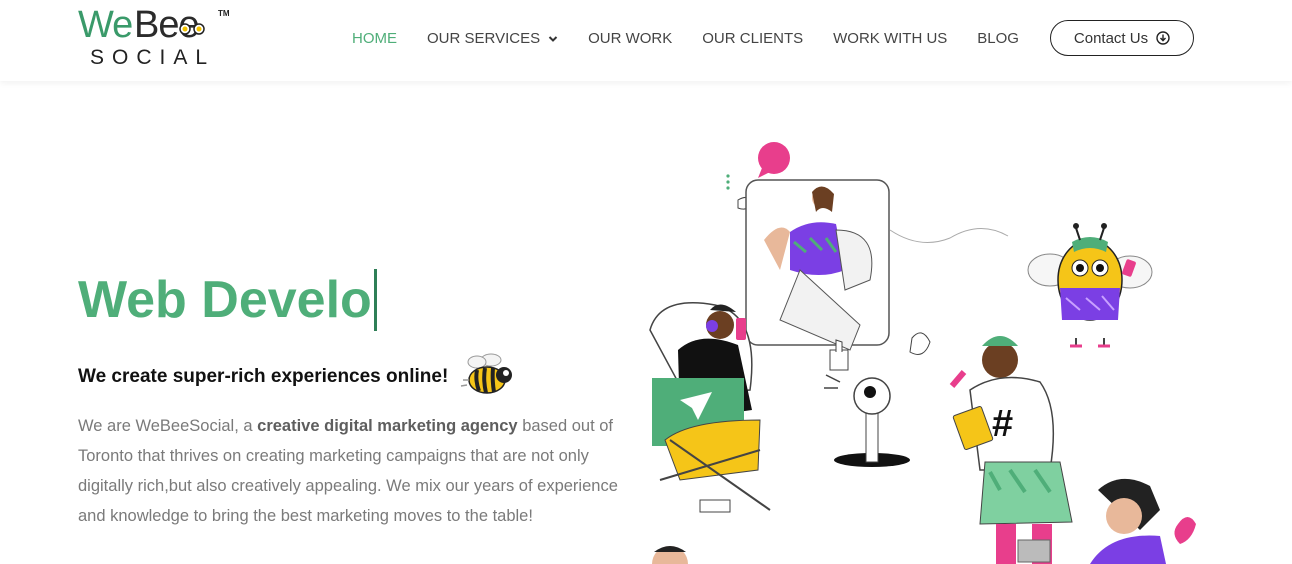 The width and height of the screenshot is (1292, 564). I want to click on chevron-down-icon, so click(553, 39).